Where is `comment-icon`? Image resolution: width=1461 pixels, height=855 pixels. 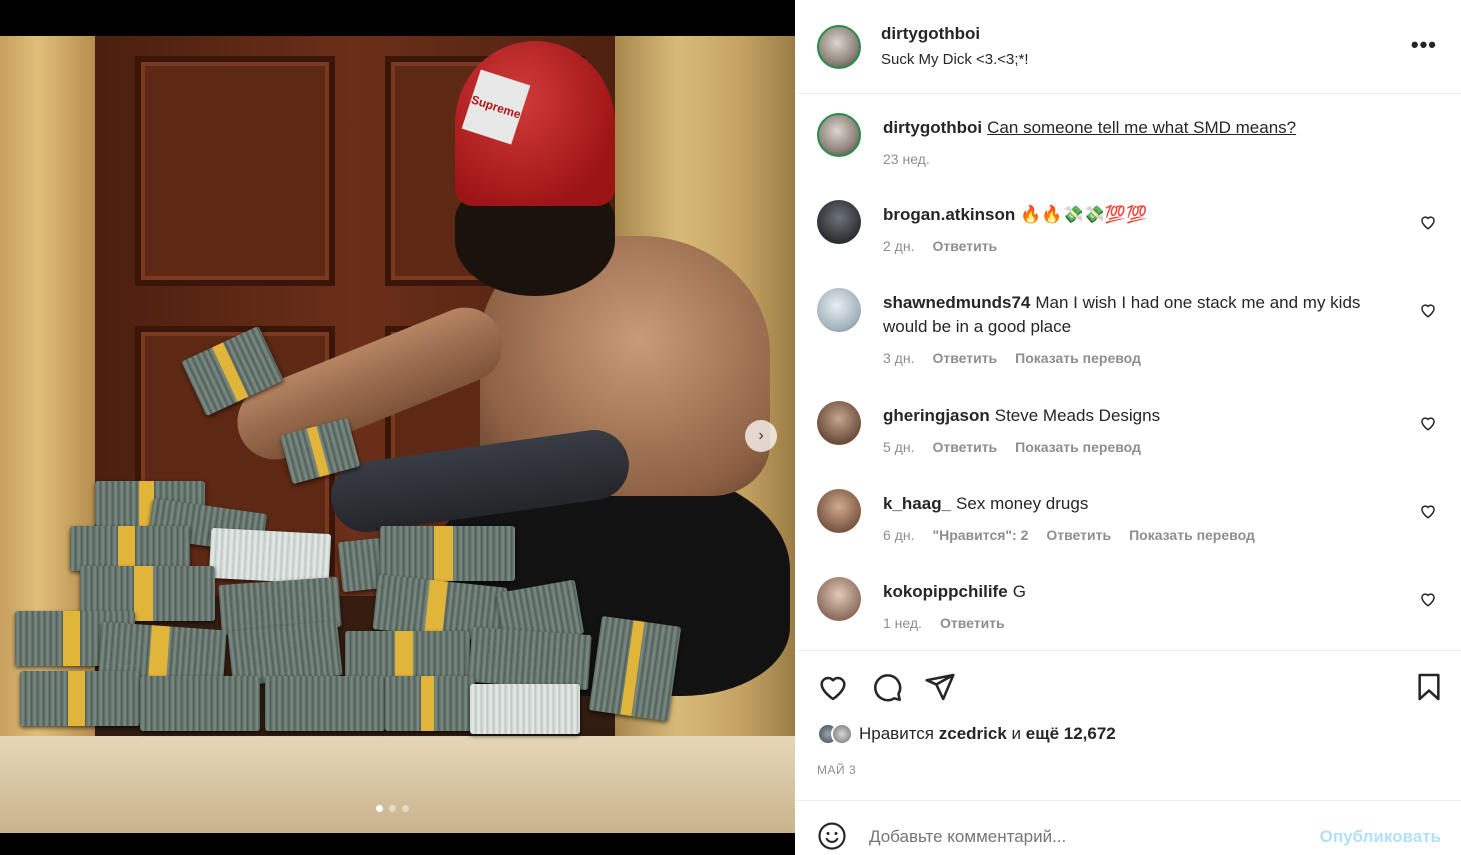
comment-icon is located at coordinates (887, 687).